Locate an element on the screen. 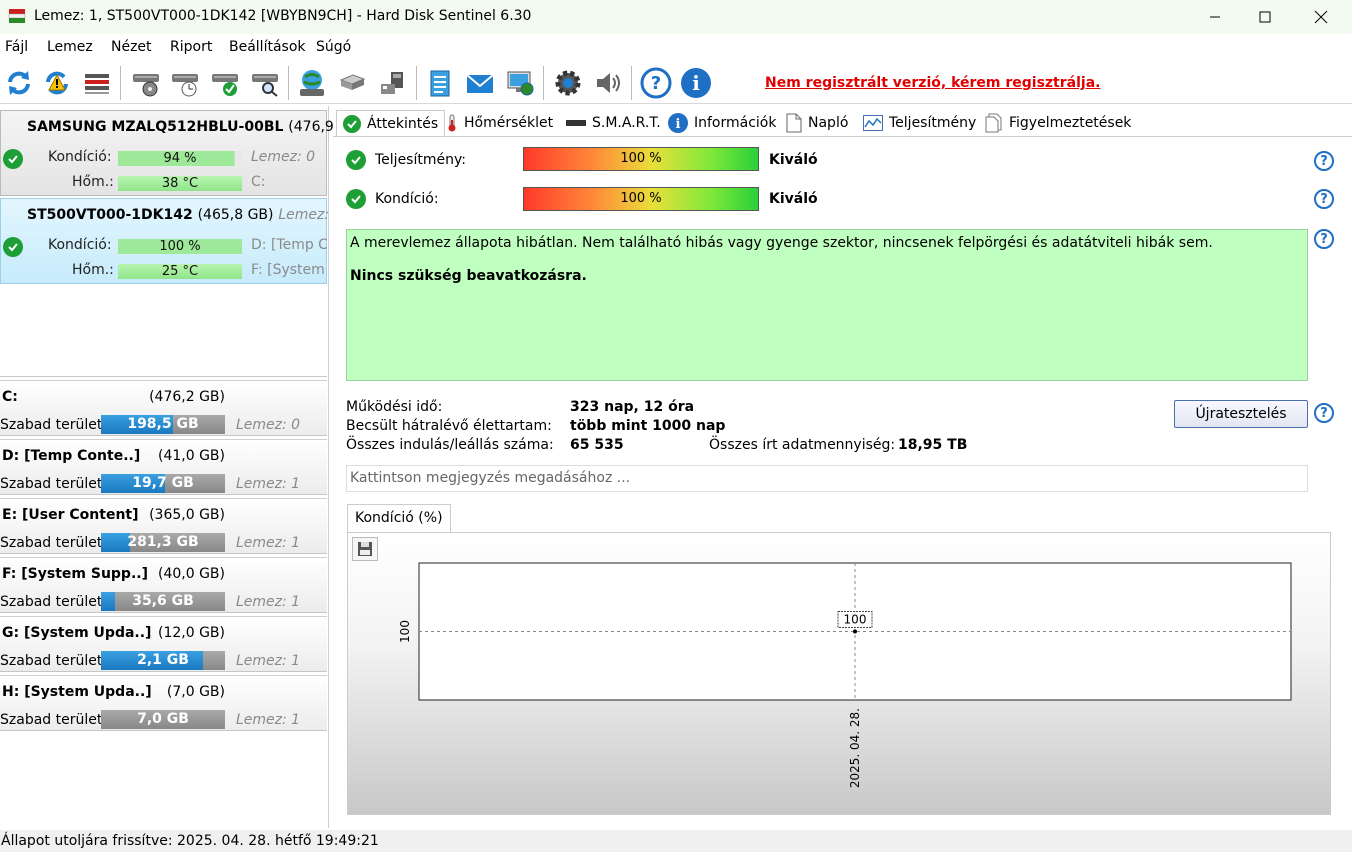 Image resolution: width=1352 pixels, height=852 pixels. retest-button: Újratesztelés is located at coordinates (1241, 414).